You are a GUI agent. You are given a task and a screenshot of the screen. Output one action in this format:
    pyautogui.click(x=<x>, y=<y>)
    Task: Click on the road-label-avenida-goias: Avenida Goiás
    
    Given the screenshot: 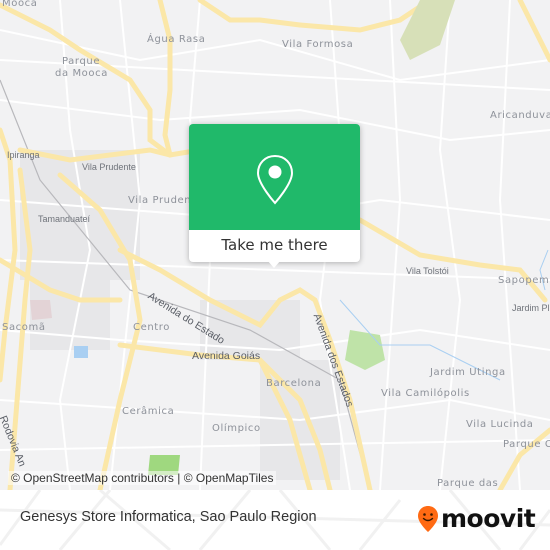 What is the action you would take?
    pyautogui.click(x=226, y=356)
    